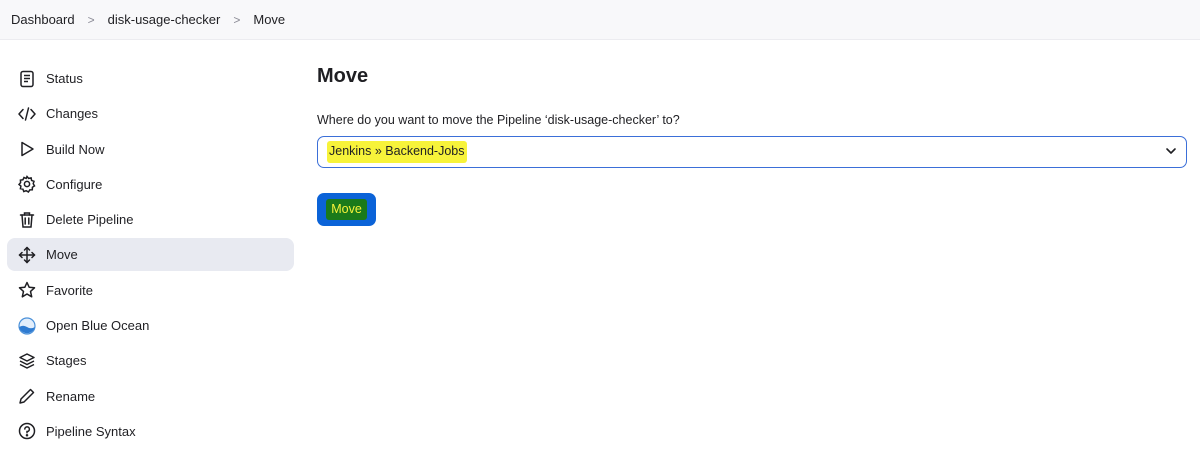 This screenshot has width=1200, height=450. I want to click on code-icon, so click(27, 114).